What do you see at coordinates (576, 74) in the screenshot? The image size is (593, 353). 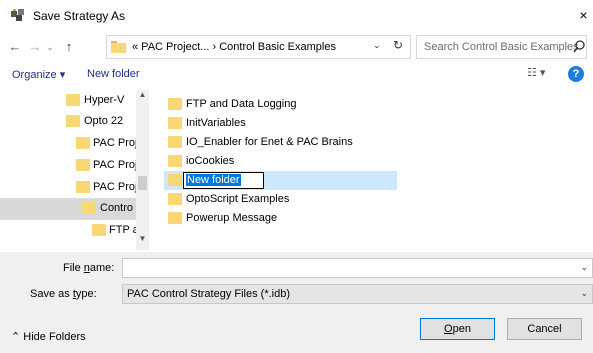 I see `help-button: ?` at bounding box center [576, 74].